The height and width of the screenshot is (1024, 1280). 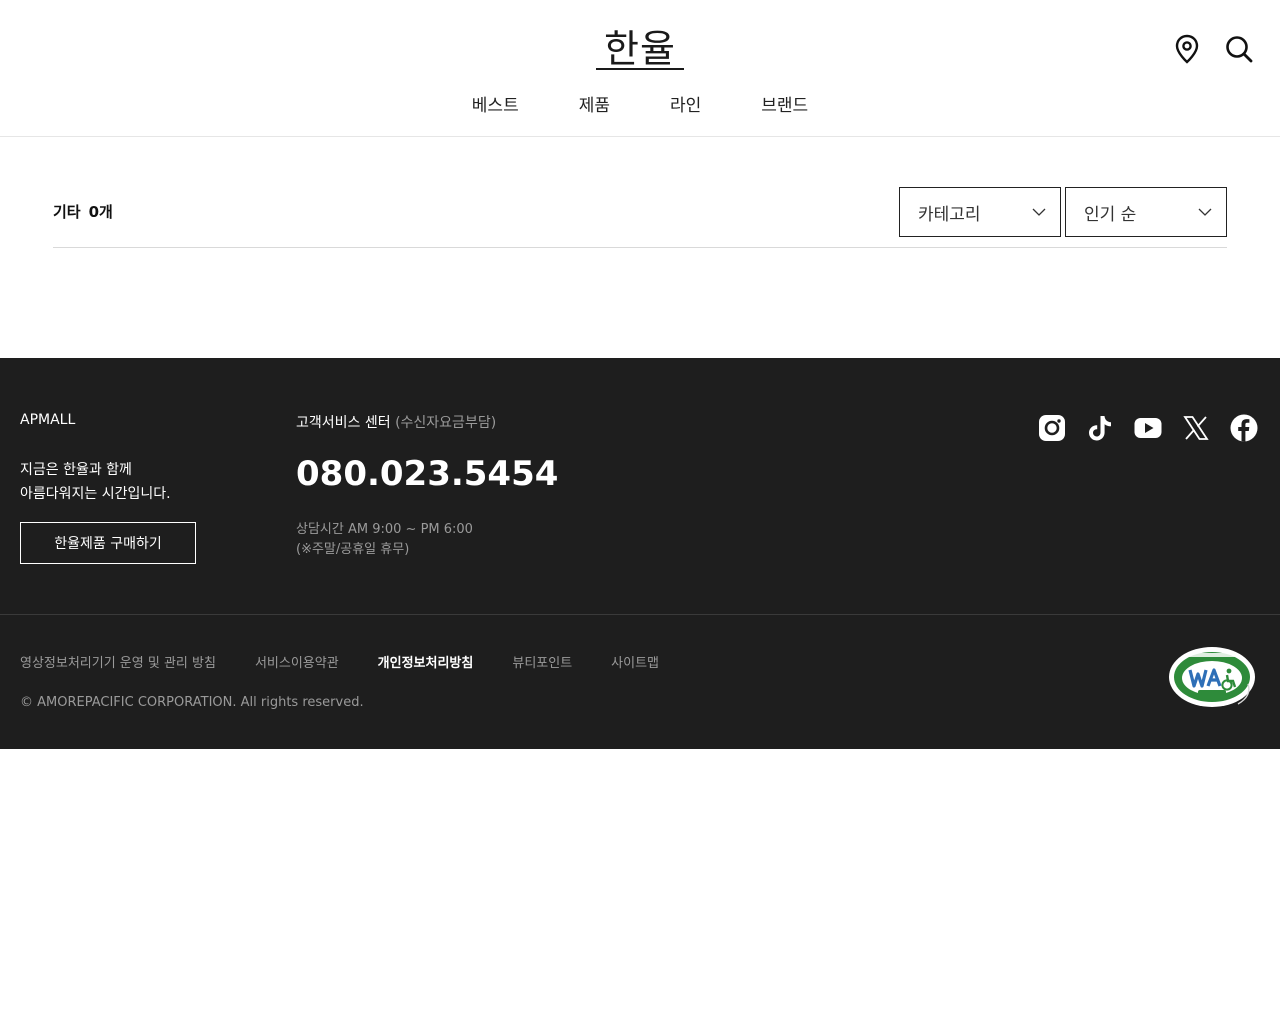 What do you see at coordinates (427, 474) in the screenshot?
I see `cs-phone-number: 080.023.5454` at bounding box center [427, 474].